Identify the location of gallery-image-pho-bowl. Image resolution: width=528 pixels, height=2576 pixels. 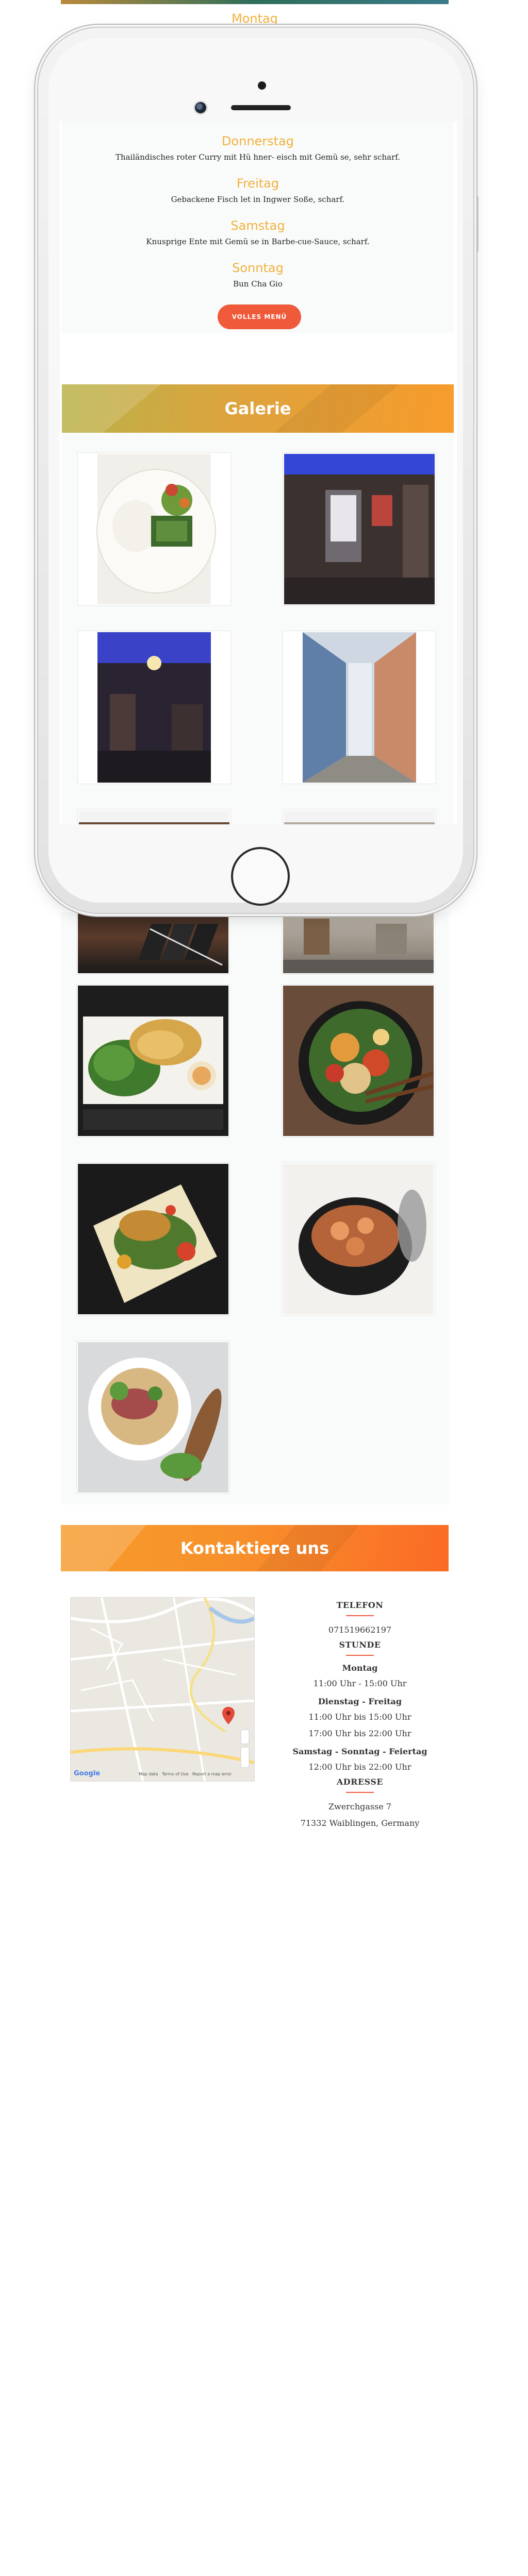
(153, 1417).